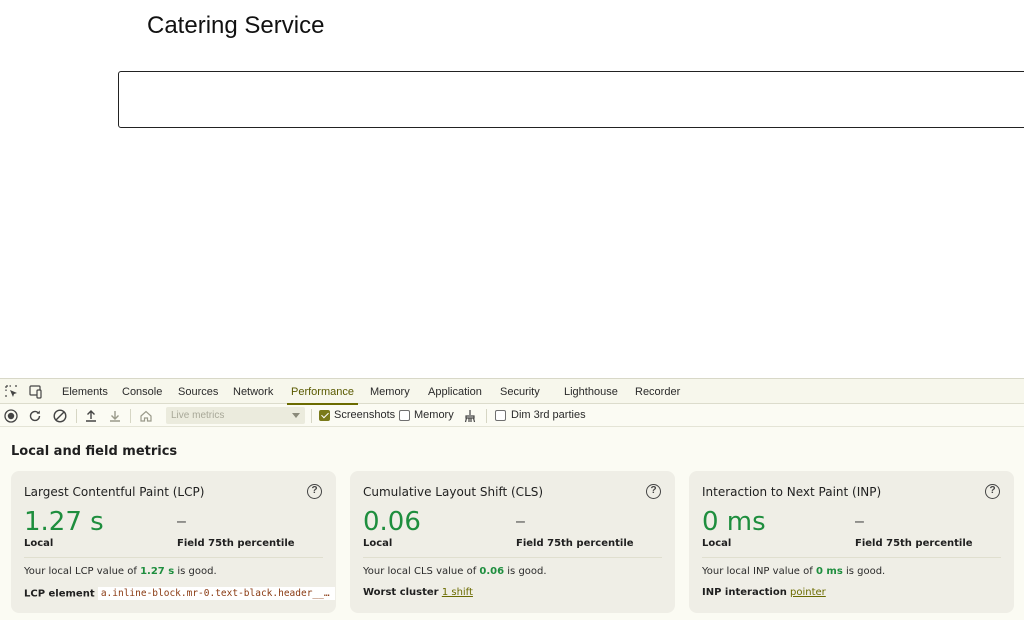 The height and width of the screenshot is (620, 1024). What do you see at coordinates (35, 416) in the screenshot?
I see `reload-icon` at bounding box center [35, 416].